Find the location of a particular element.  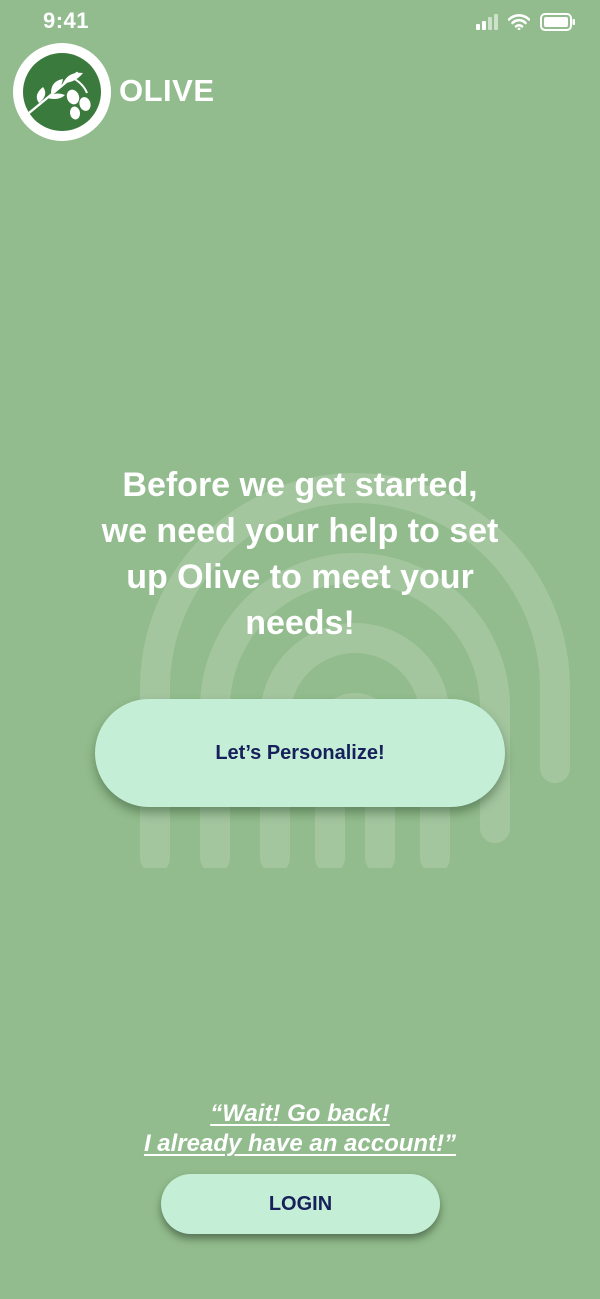

olive-logo is located at coordinates (62, 92).